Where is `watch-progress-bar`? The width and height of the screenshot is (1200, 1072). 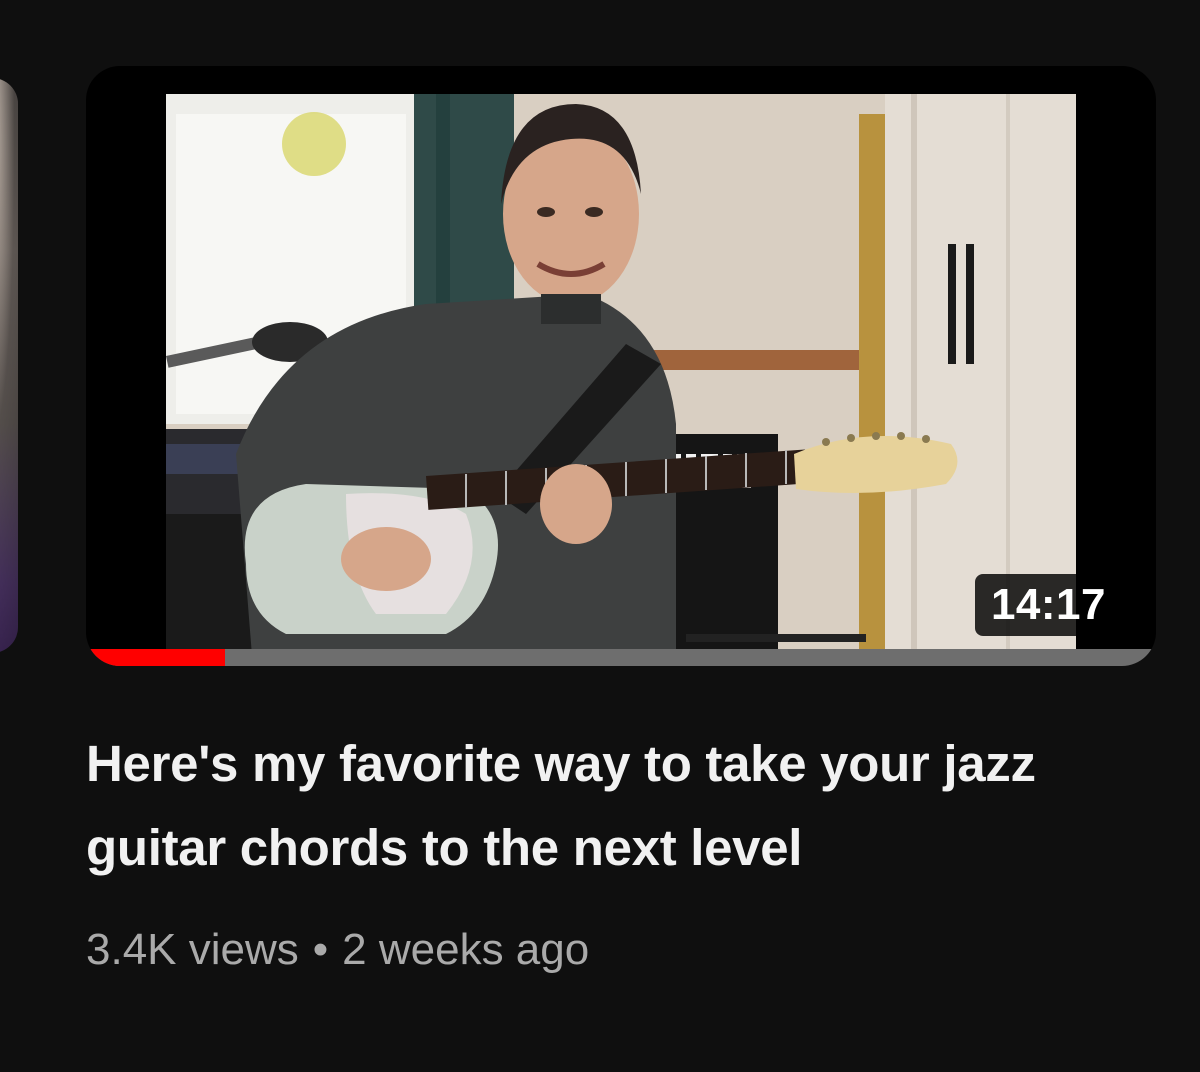
watch-progress-bar is located at coordinates (621, 657).